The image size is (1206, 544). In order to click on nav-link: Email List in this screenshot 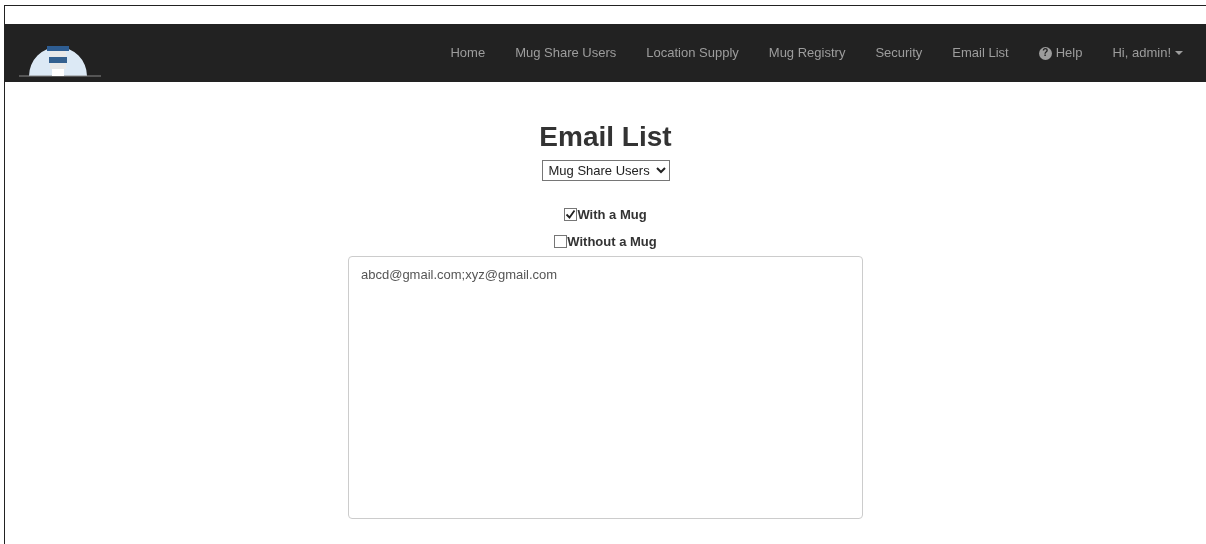, I will do `click(980, 53)`.